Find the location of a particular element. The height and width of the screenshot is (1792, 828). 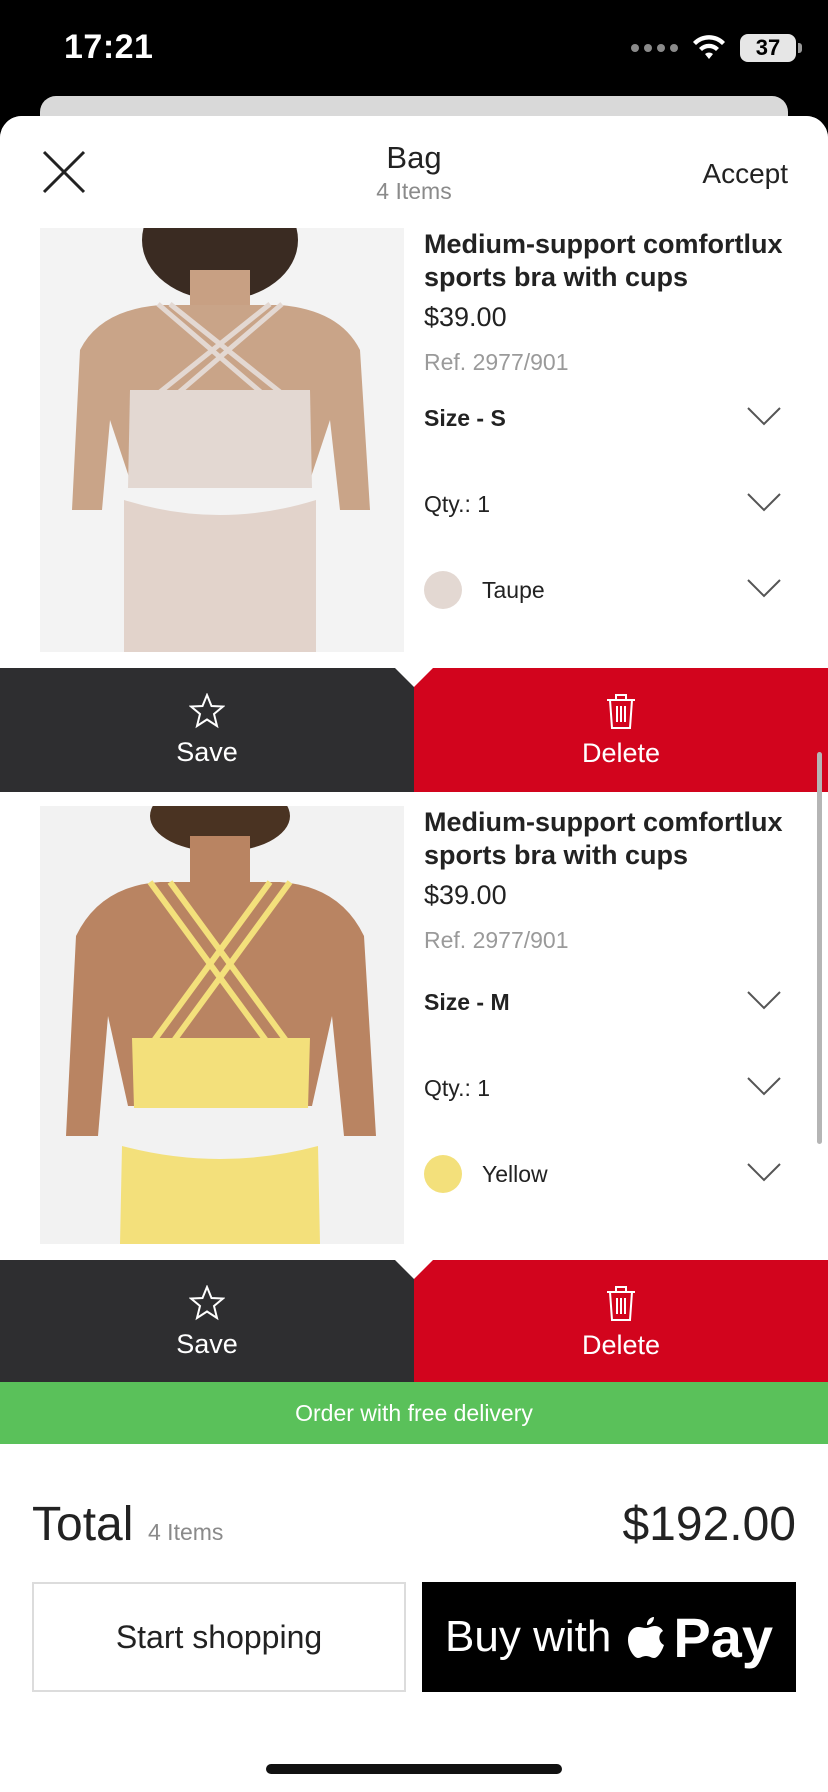

cellular-signal-icon is located at coordinates (654, 48).